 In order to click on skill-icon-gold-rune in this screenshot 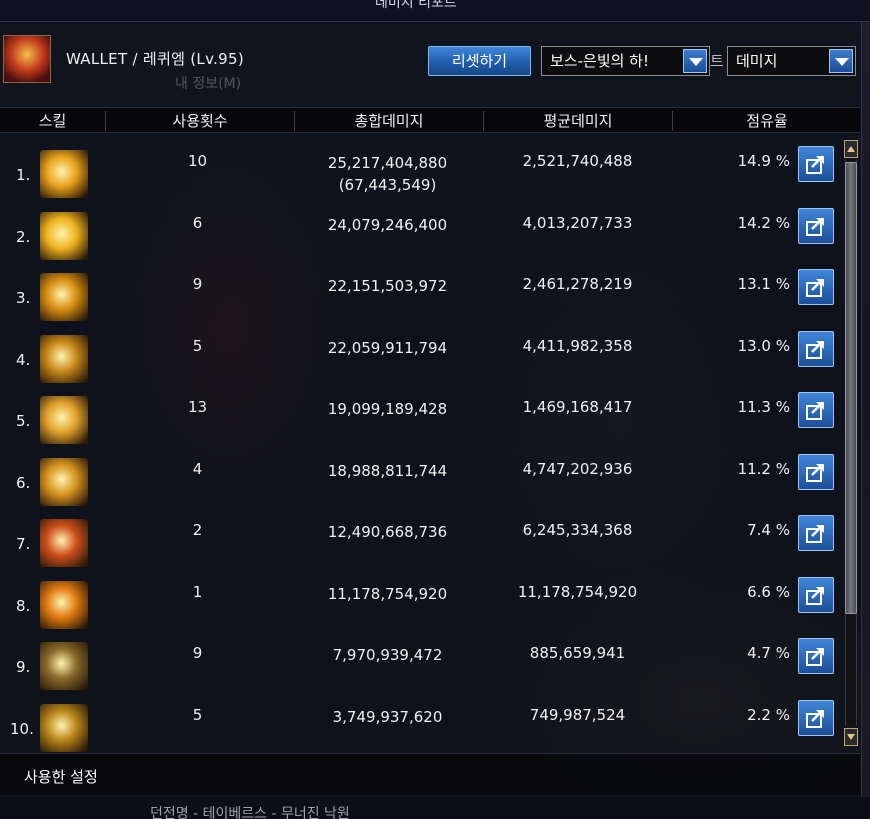, I will do `click(64, 482)`.